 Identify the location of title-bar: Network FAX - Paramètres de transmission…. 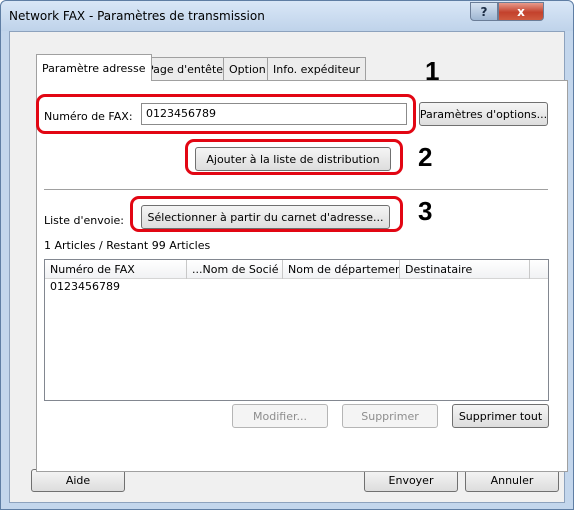
(287, 16).